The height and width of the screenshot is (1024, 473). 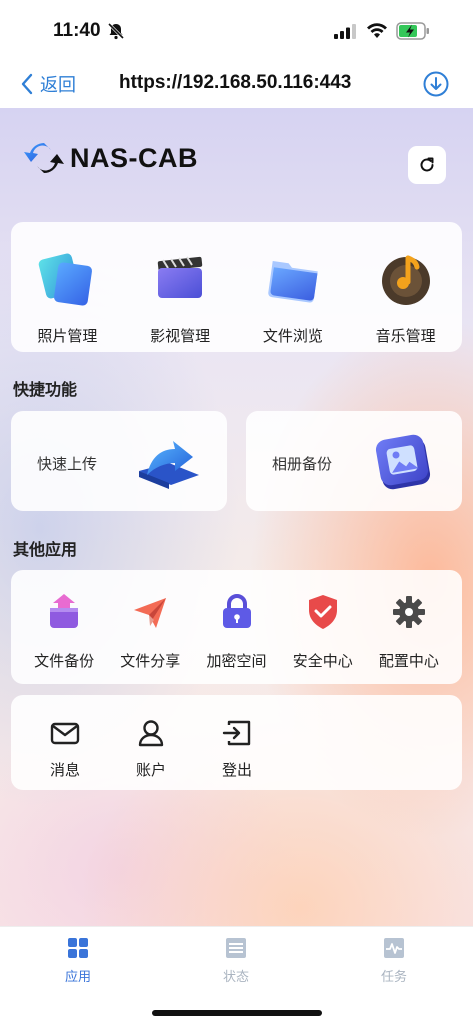 What do you see at coordinates (405, 336) in the screenshot?
I see `music-management-label: 音乐管理` at bounding box center [405, 336].